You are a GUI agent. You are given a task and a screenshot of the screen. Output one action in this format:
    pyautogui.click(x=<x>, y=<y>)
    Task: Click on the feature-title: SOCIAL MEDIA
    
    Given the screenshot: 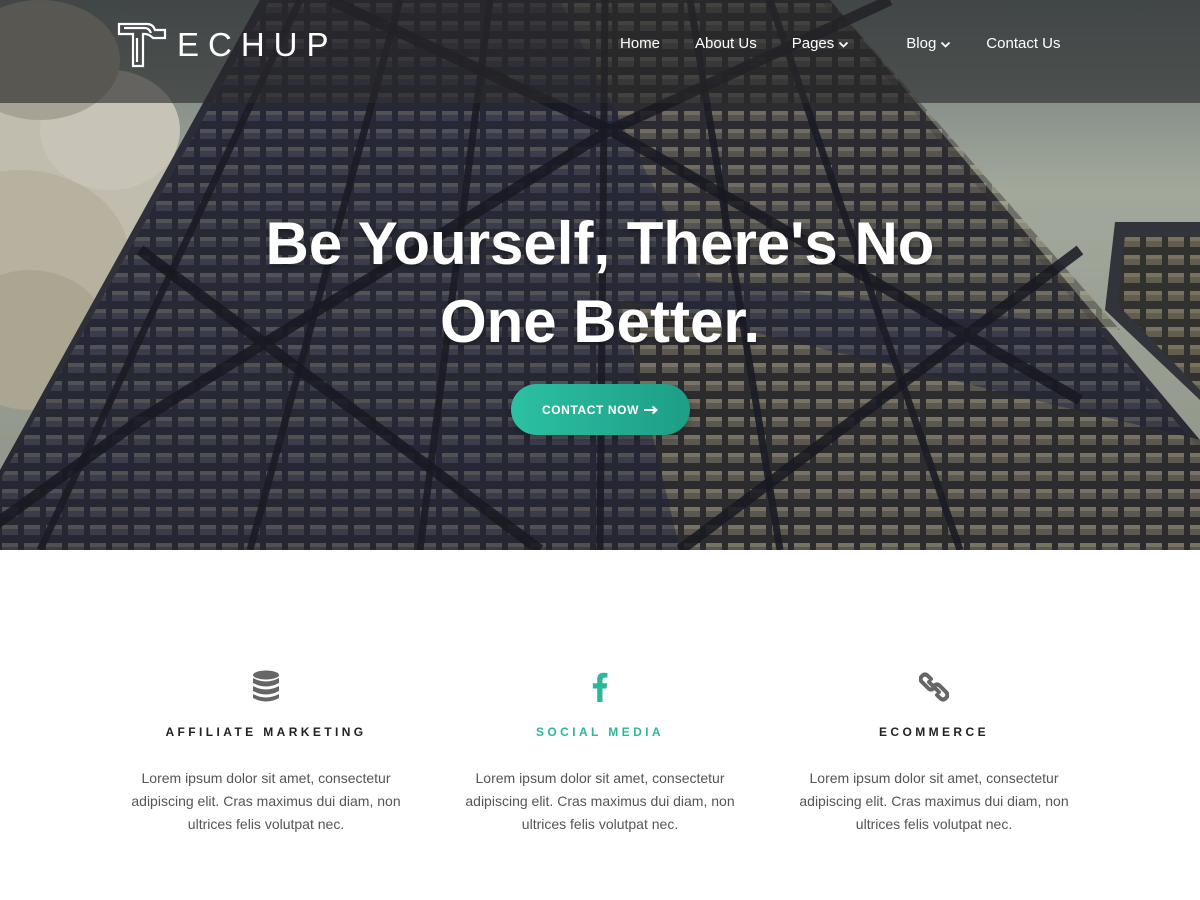 What is the action you would take?
    pyautogui.click(x=600, y=732)
    